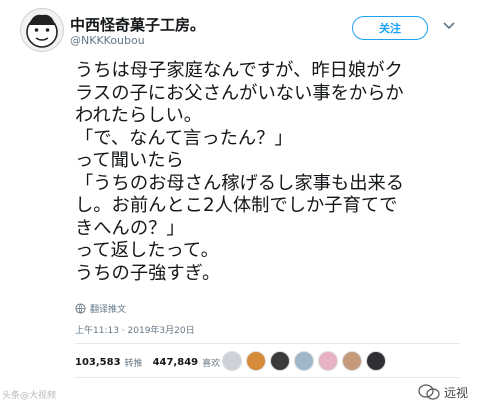  I want to click on tweet-line: って聞いたら, so click(129, 160).